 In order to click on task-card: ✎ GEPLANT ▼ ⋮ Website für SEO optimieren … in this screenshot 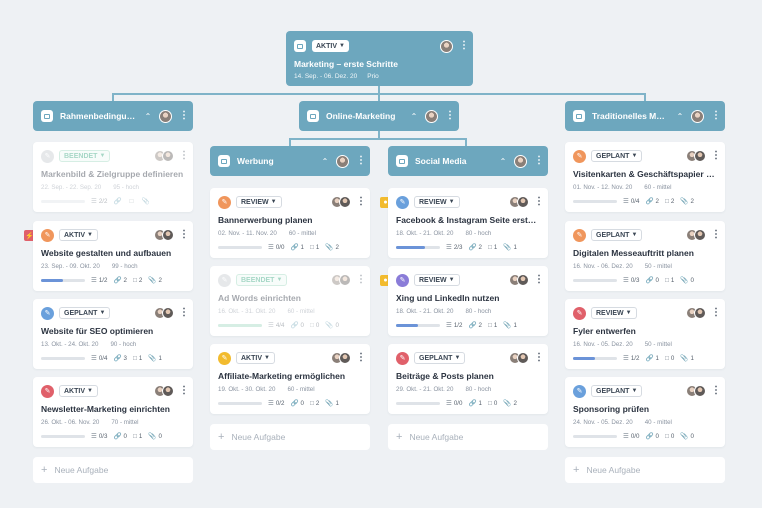, I will do `click(113, 334)`.